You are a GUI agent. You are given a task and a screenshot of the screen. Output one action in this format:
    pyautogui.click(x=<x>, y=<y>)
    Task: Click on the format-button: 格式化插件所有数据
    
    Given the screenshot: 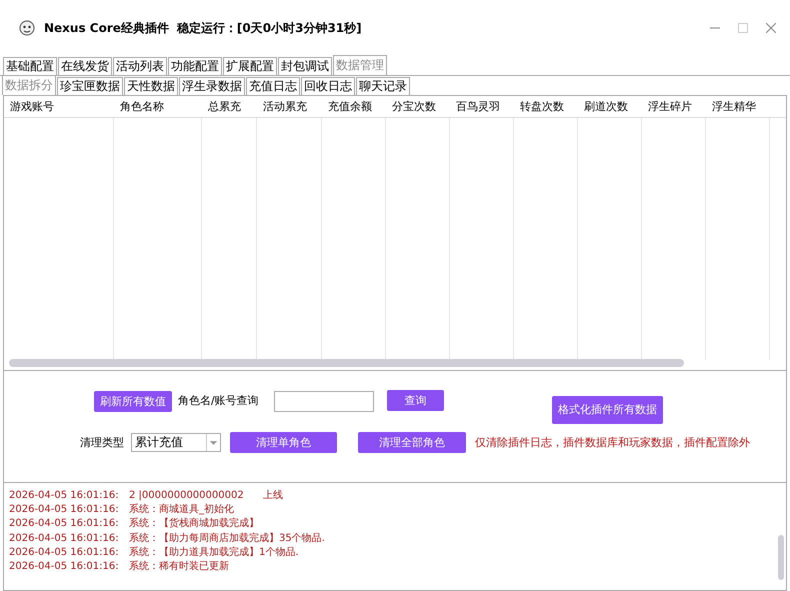 What is the action you would take?
    pyautogui.click(x=607, y=410)
    